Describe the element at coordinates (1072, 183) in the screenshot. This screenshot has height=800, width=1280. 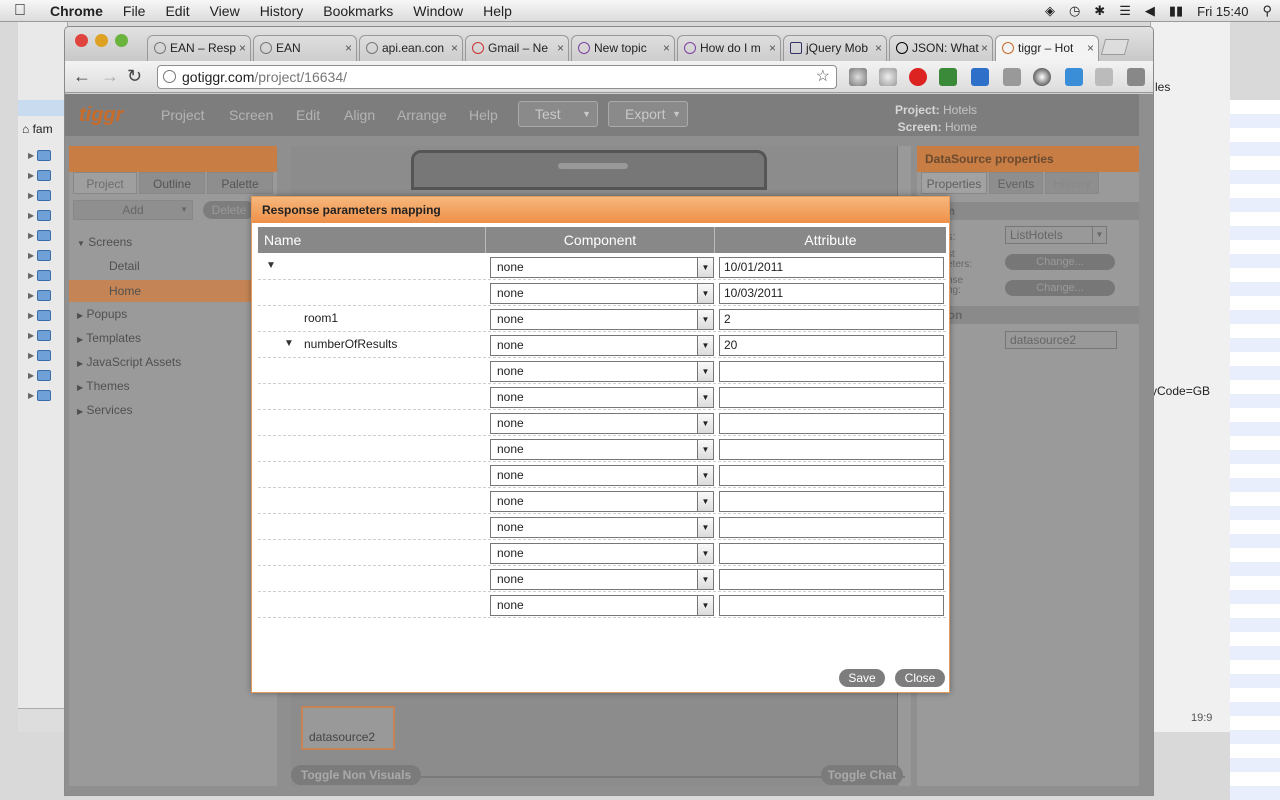
I see `tab-history: History` at that location.